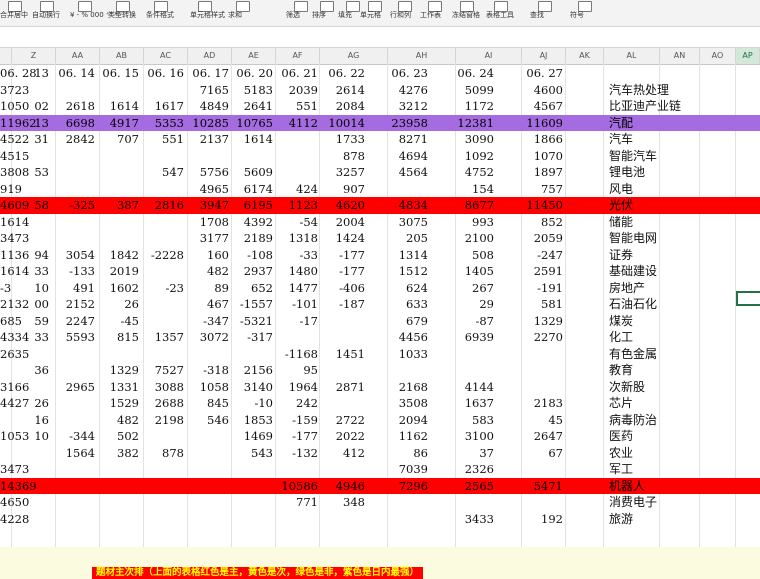 The height and width of the screenshot is (579, 760). What do you see at coordinates (633, 156) in the screenshot?
I see `row-label: 智能汽车` at bounding box center [633, 156].